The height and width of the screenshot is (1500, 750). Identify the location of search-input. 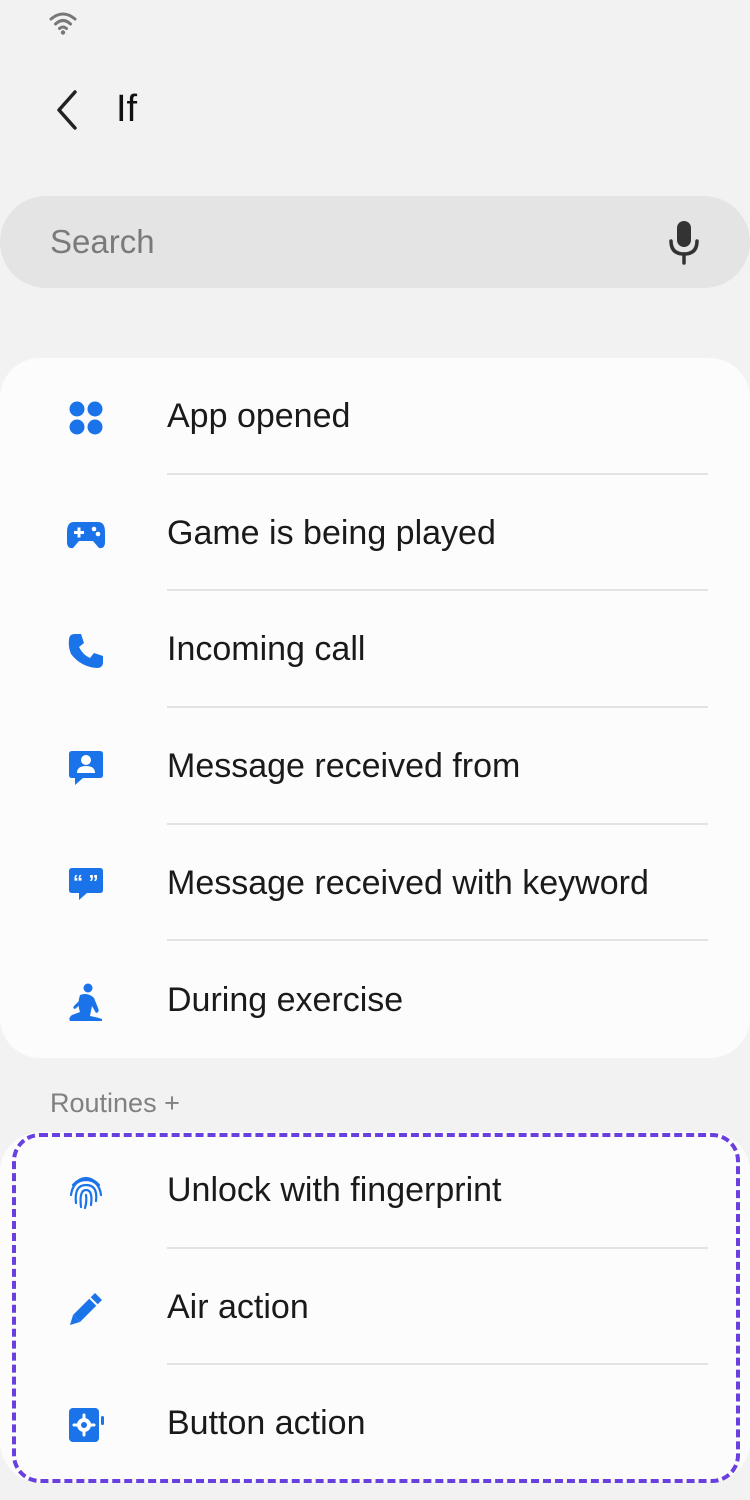
(340, 242).